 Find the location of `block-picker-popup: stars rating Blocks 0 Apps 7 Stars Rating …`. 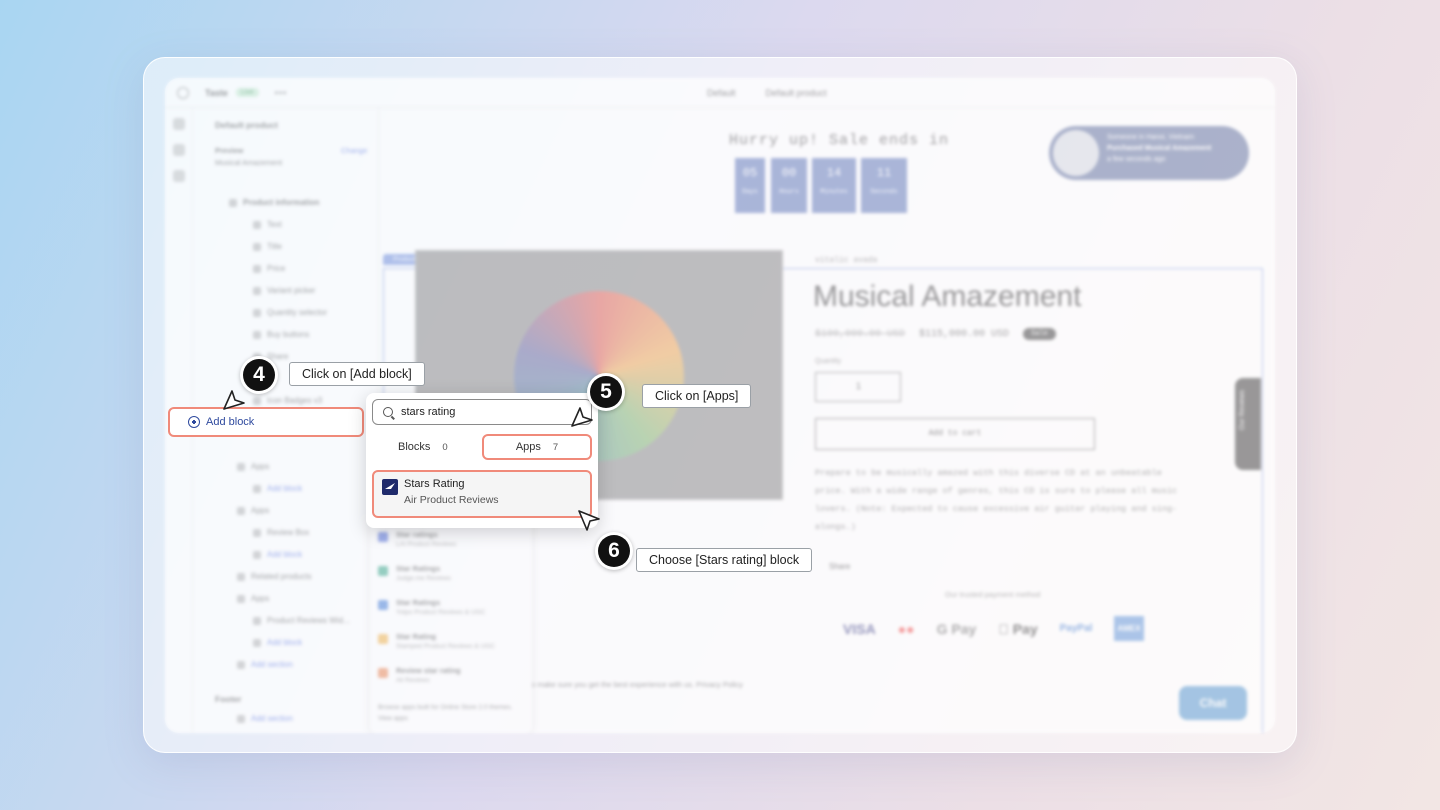

block-picker-popup: stars rating Blocks 0 Apps 7 Stars Rating … is located at coordinates (482, 460).